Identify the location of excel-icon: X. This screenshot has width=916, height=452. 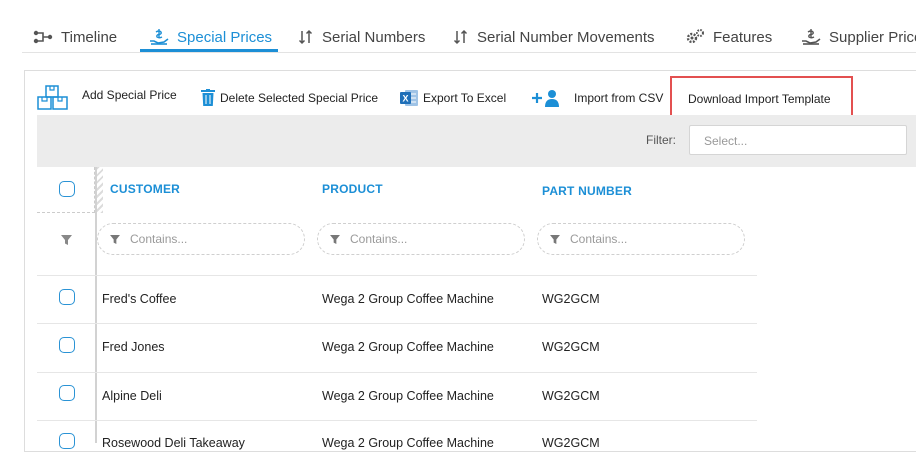
(409, 98).